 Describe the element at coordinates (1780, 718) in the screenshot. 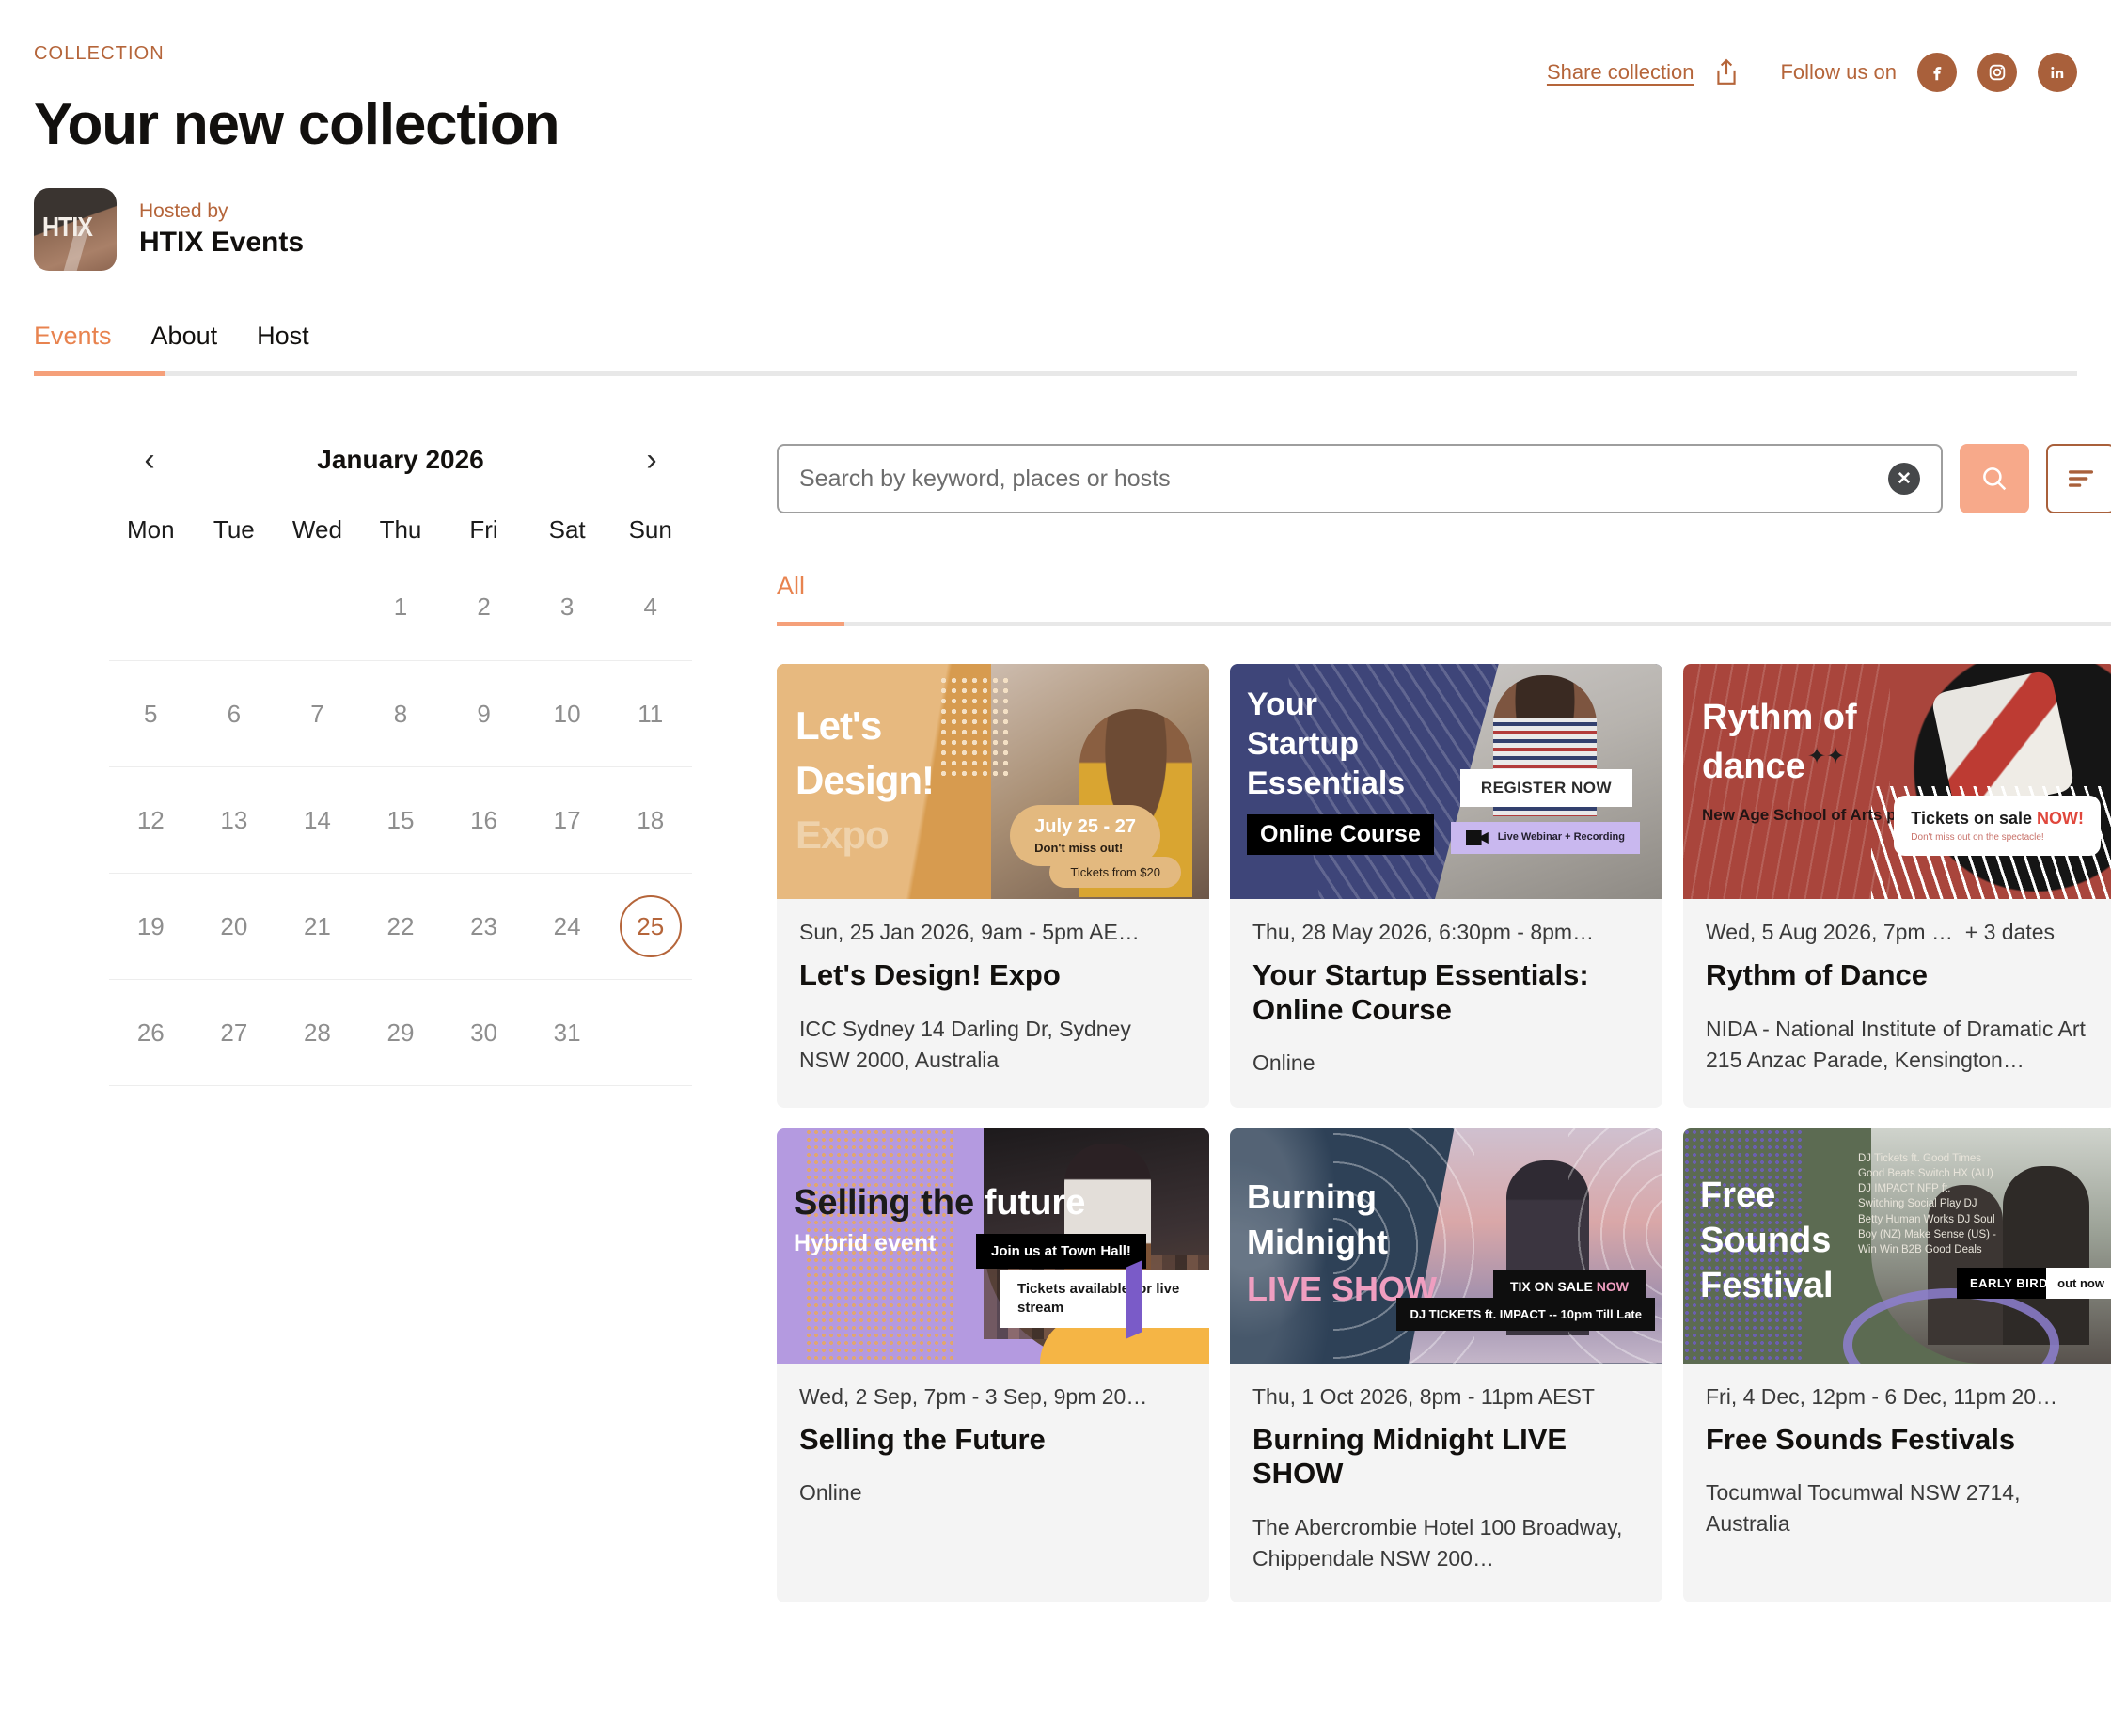

I see `artwork-line-1: Rythm of` at that location.